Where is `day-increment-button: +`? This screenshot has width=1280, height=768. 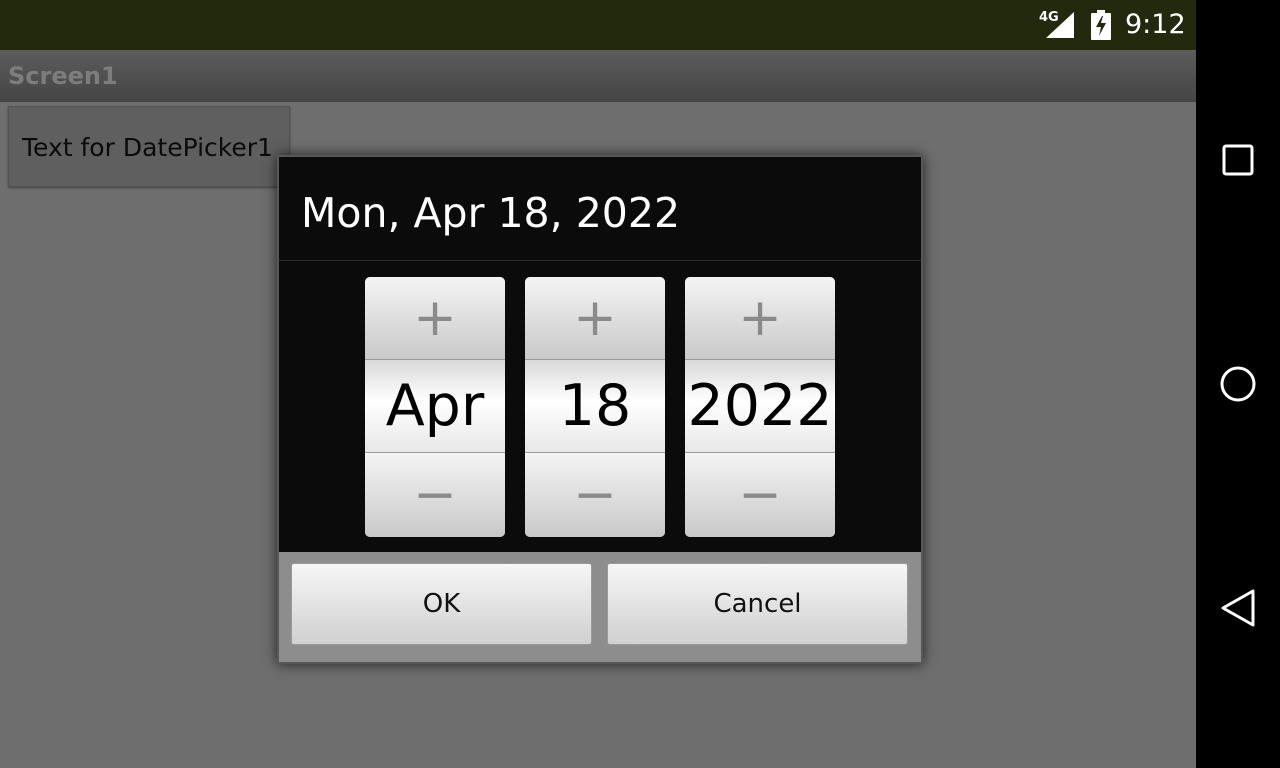 day-increment-button: + is located at coordinates (595, 318).